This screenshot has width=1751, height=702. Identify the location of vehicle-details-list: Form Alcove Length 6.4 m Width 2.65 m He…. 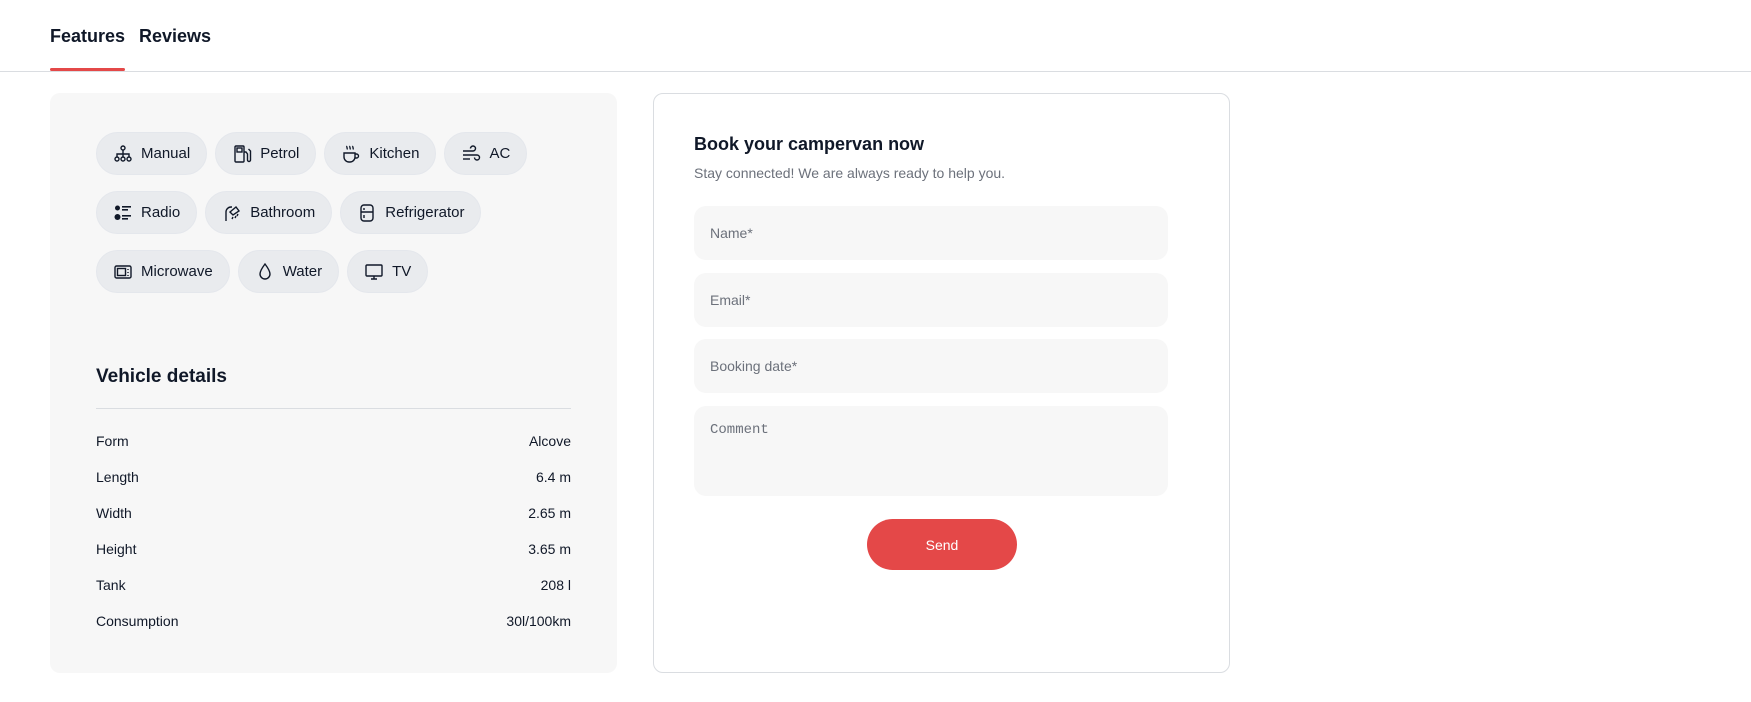
(333, 541).